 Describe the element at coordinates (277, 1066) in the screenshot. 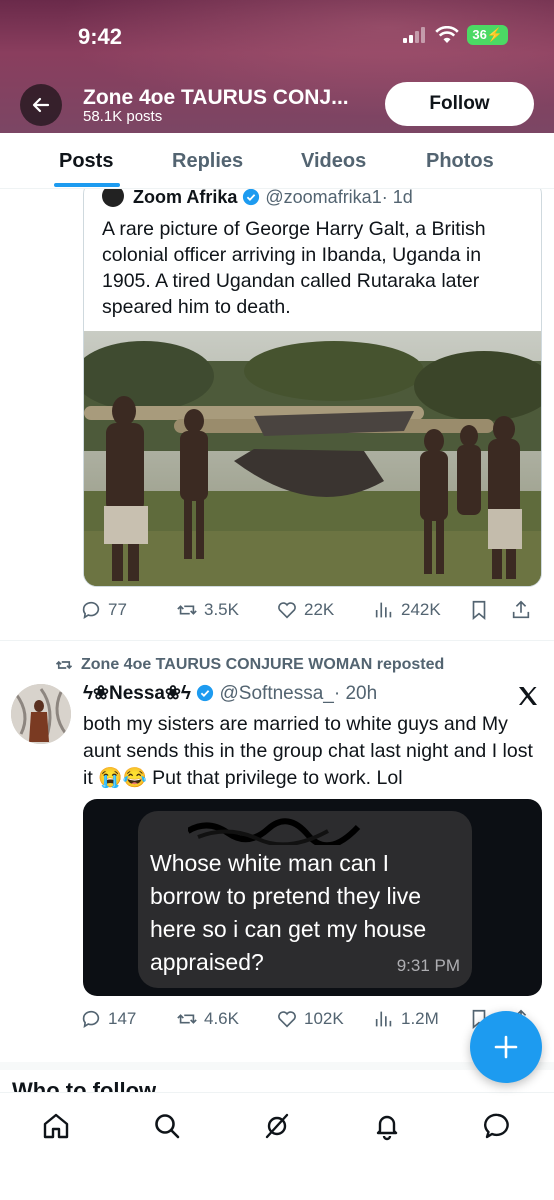

I see `section-divider` at that location.